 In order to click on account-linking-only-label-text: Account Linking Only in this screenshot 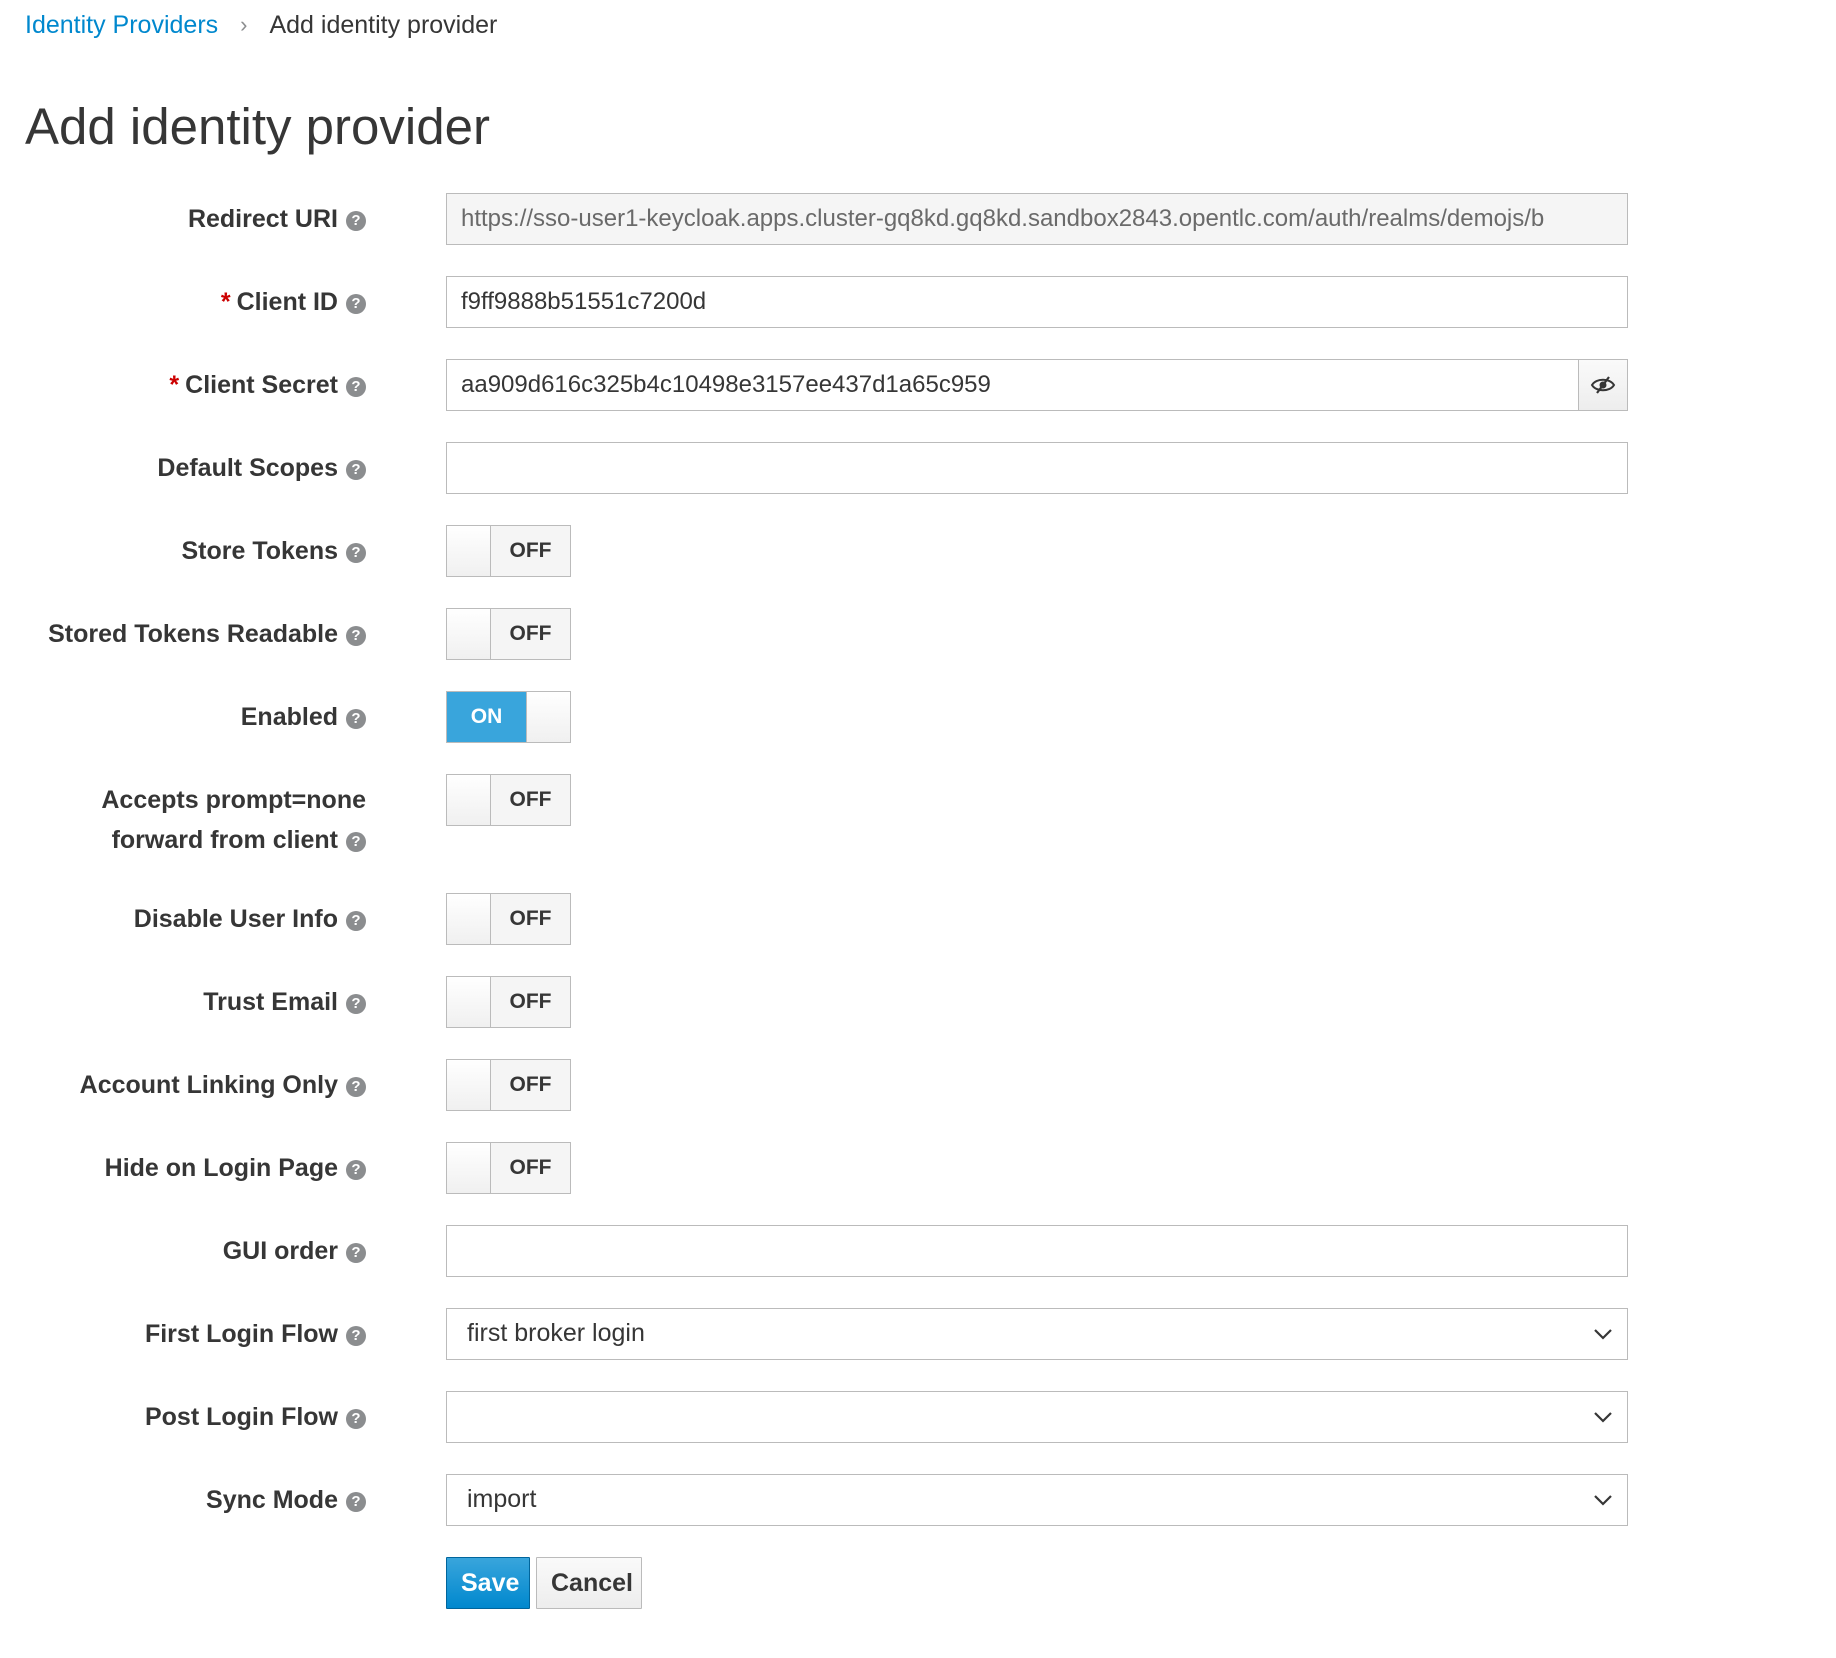, I will do `click(208, 1085)`.